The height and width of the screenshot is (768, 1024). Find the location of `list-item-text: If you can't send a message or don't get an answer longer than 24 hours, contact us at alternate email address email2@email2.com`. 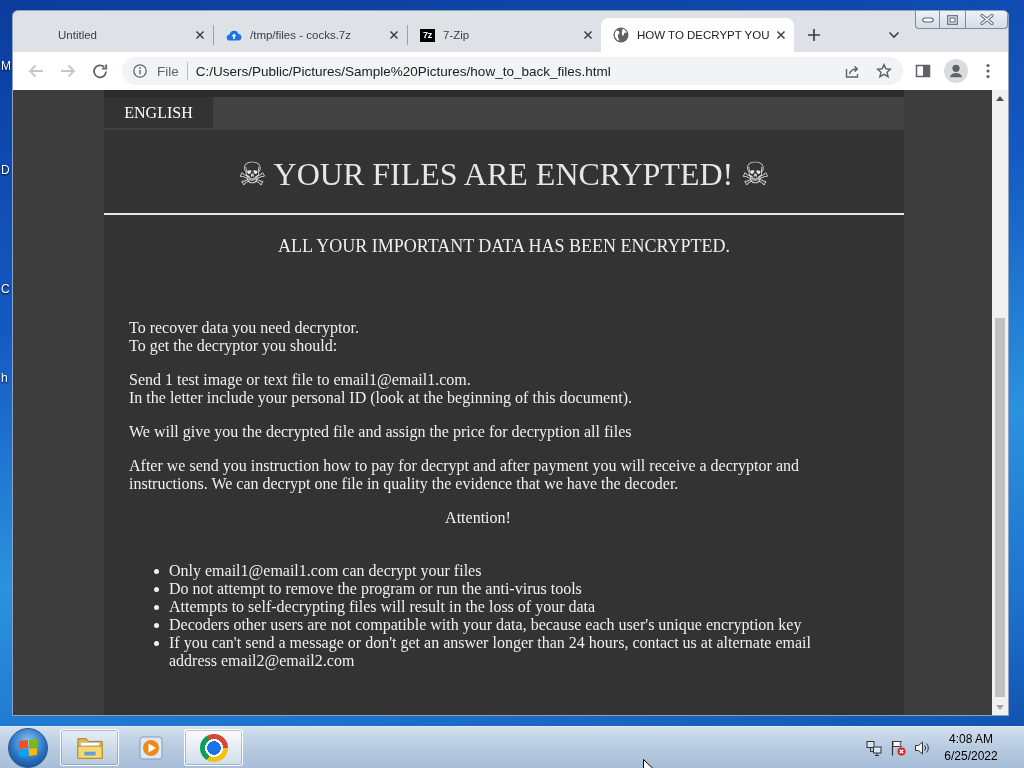

list-item-text: If you can't send a message or don't get an answer longer than 24 hours, contact us at alternate email address email2@email2.com is located at coordinates (490, 652).